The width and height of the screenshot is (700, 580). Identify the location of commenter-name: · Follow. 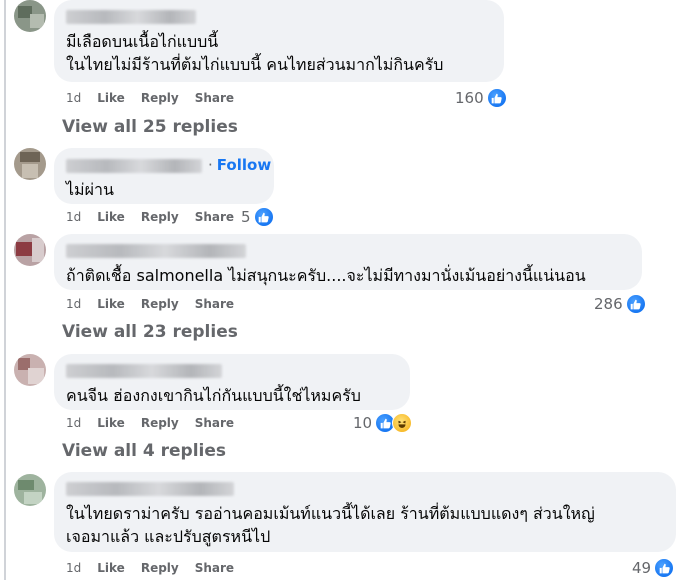
(168, 165).